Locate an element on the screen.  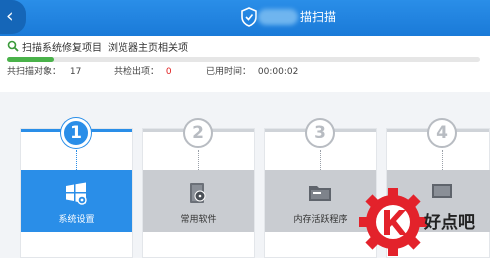
step-number-1: 1 is located at coordinates (76, 133).